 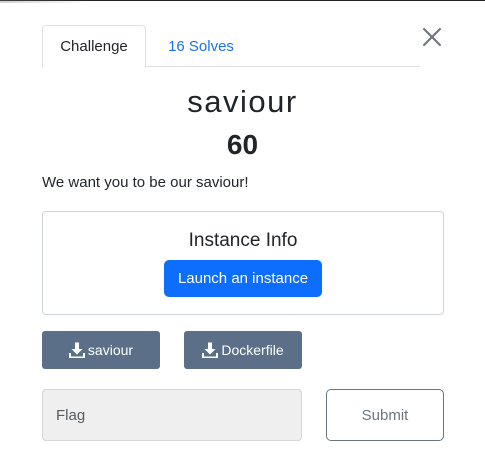 What do you see at coordinates (45, 1) in the screenshot?
I see `top-shadow` at bounding box center [45, 1].